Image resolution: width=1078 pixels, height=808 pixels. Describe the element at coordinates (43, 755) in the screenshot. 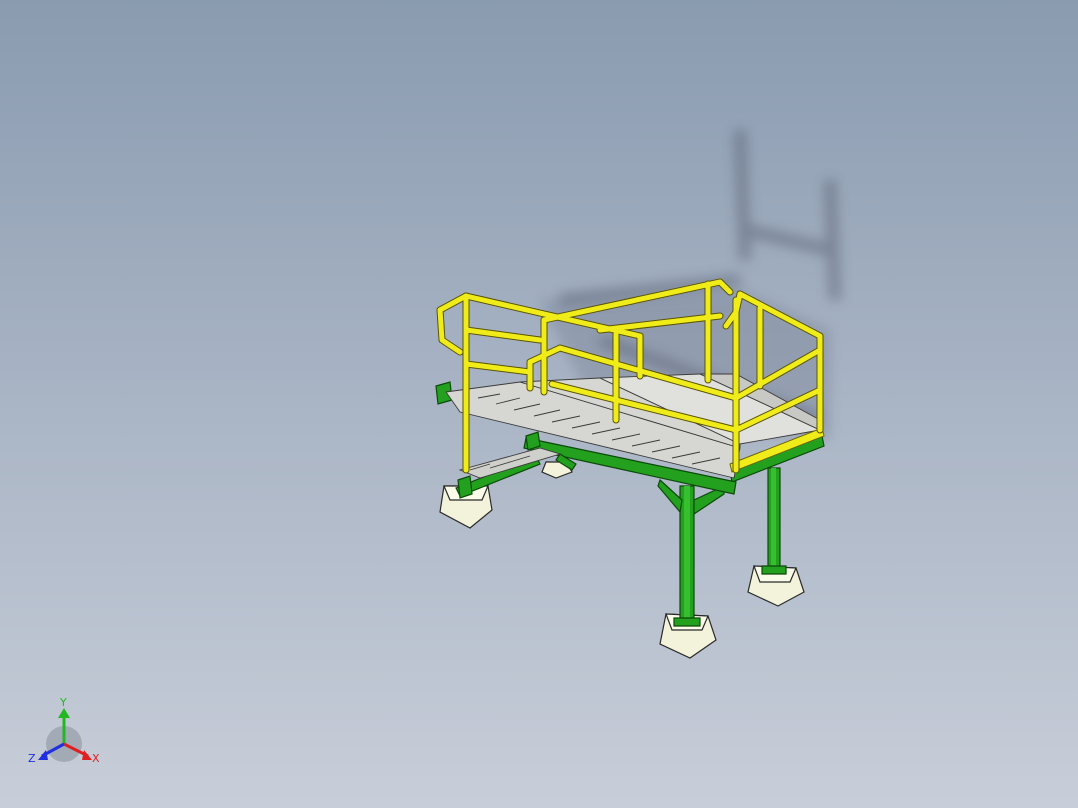

I see `z-axis-arrow` at that location.